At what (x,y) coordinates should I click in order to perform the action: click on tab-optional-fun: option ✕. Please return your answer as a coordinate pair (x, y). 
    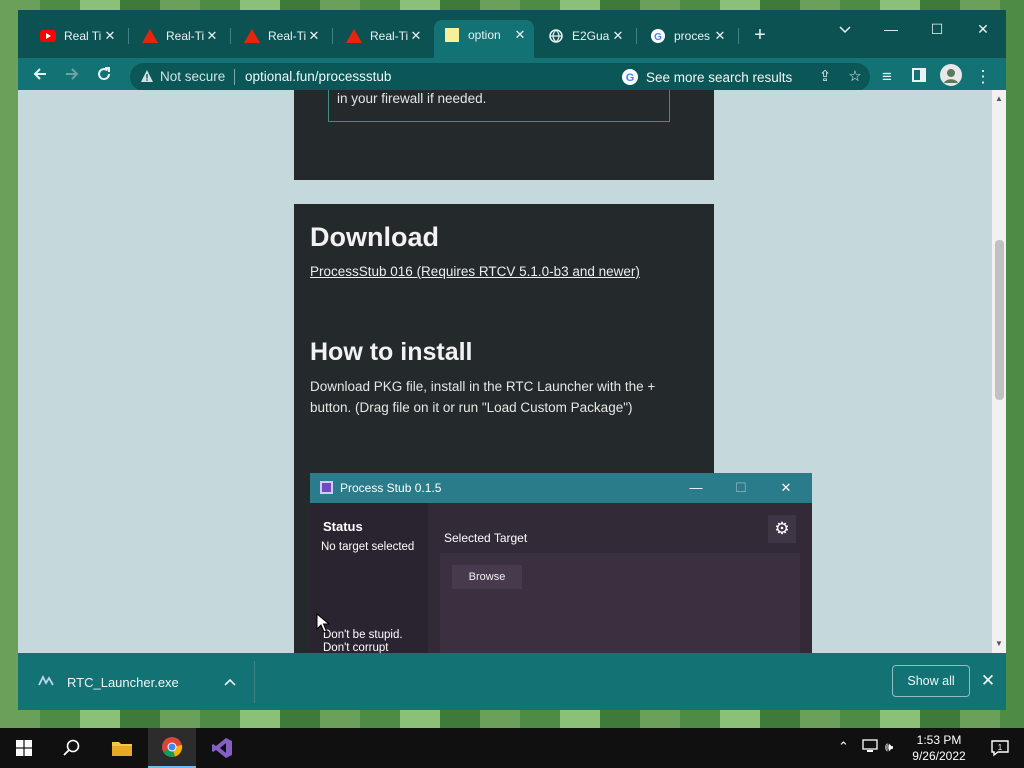
    Looking at the image, I should click on (484, 39).